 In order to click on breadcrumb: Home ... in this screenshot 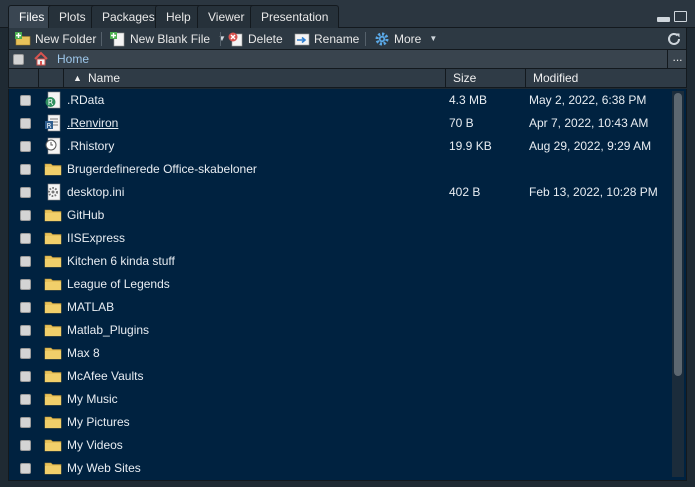, I will do `click(347, 59)`.